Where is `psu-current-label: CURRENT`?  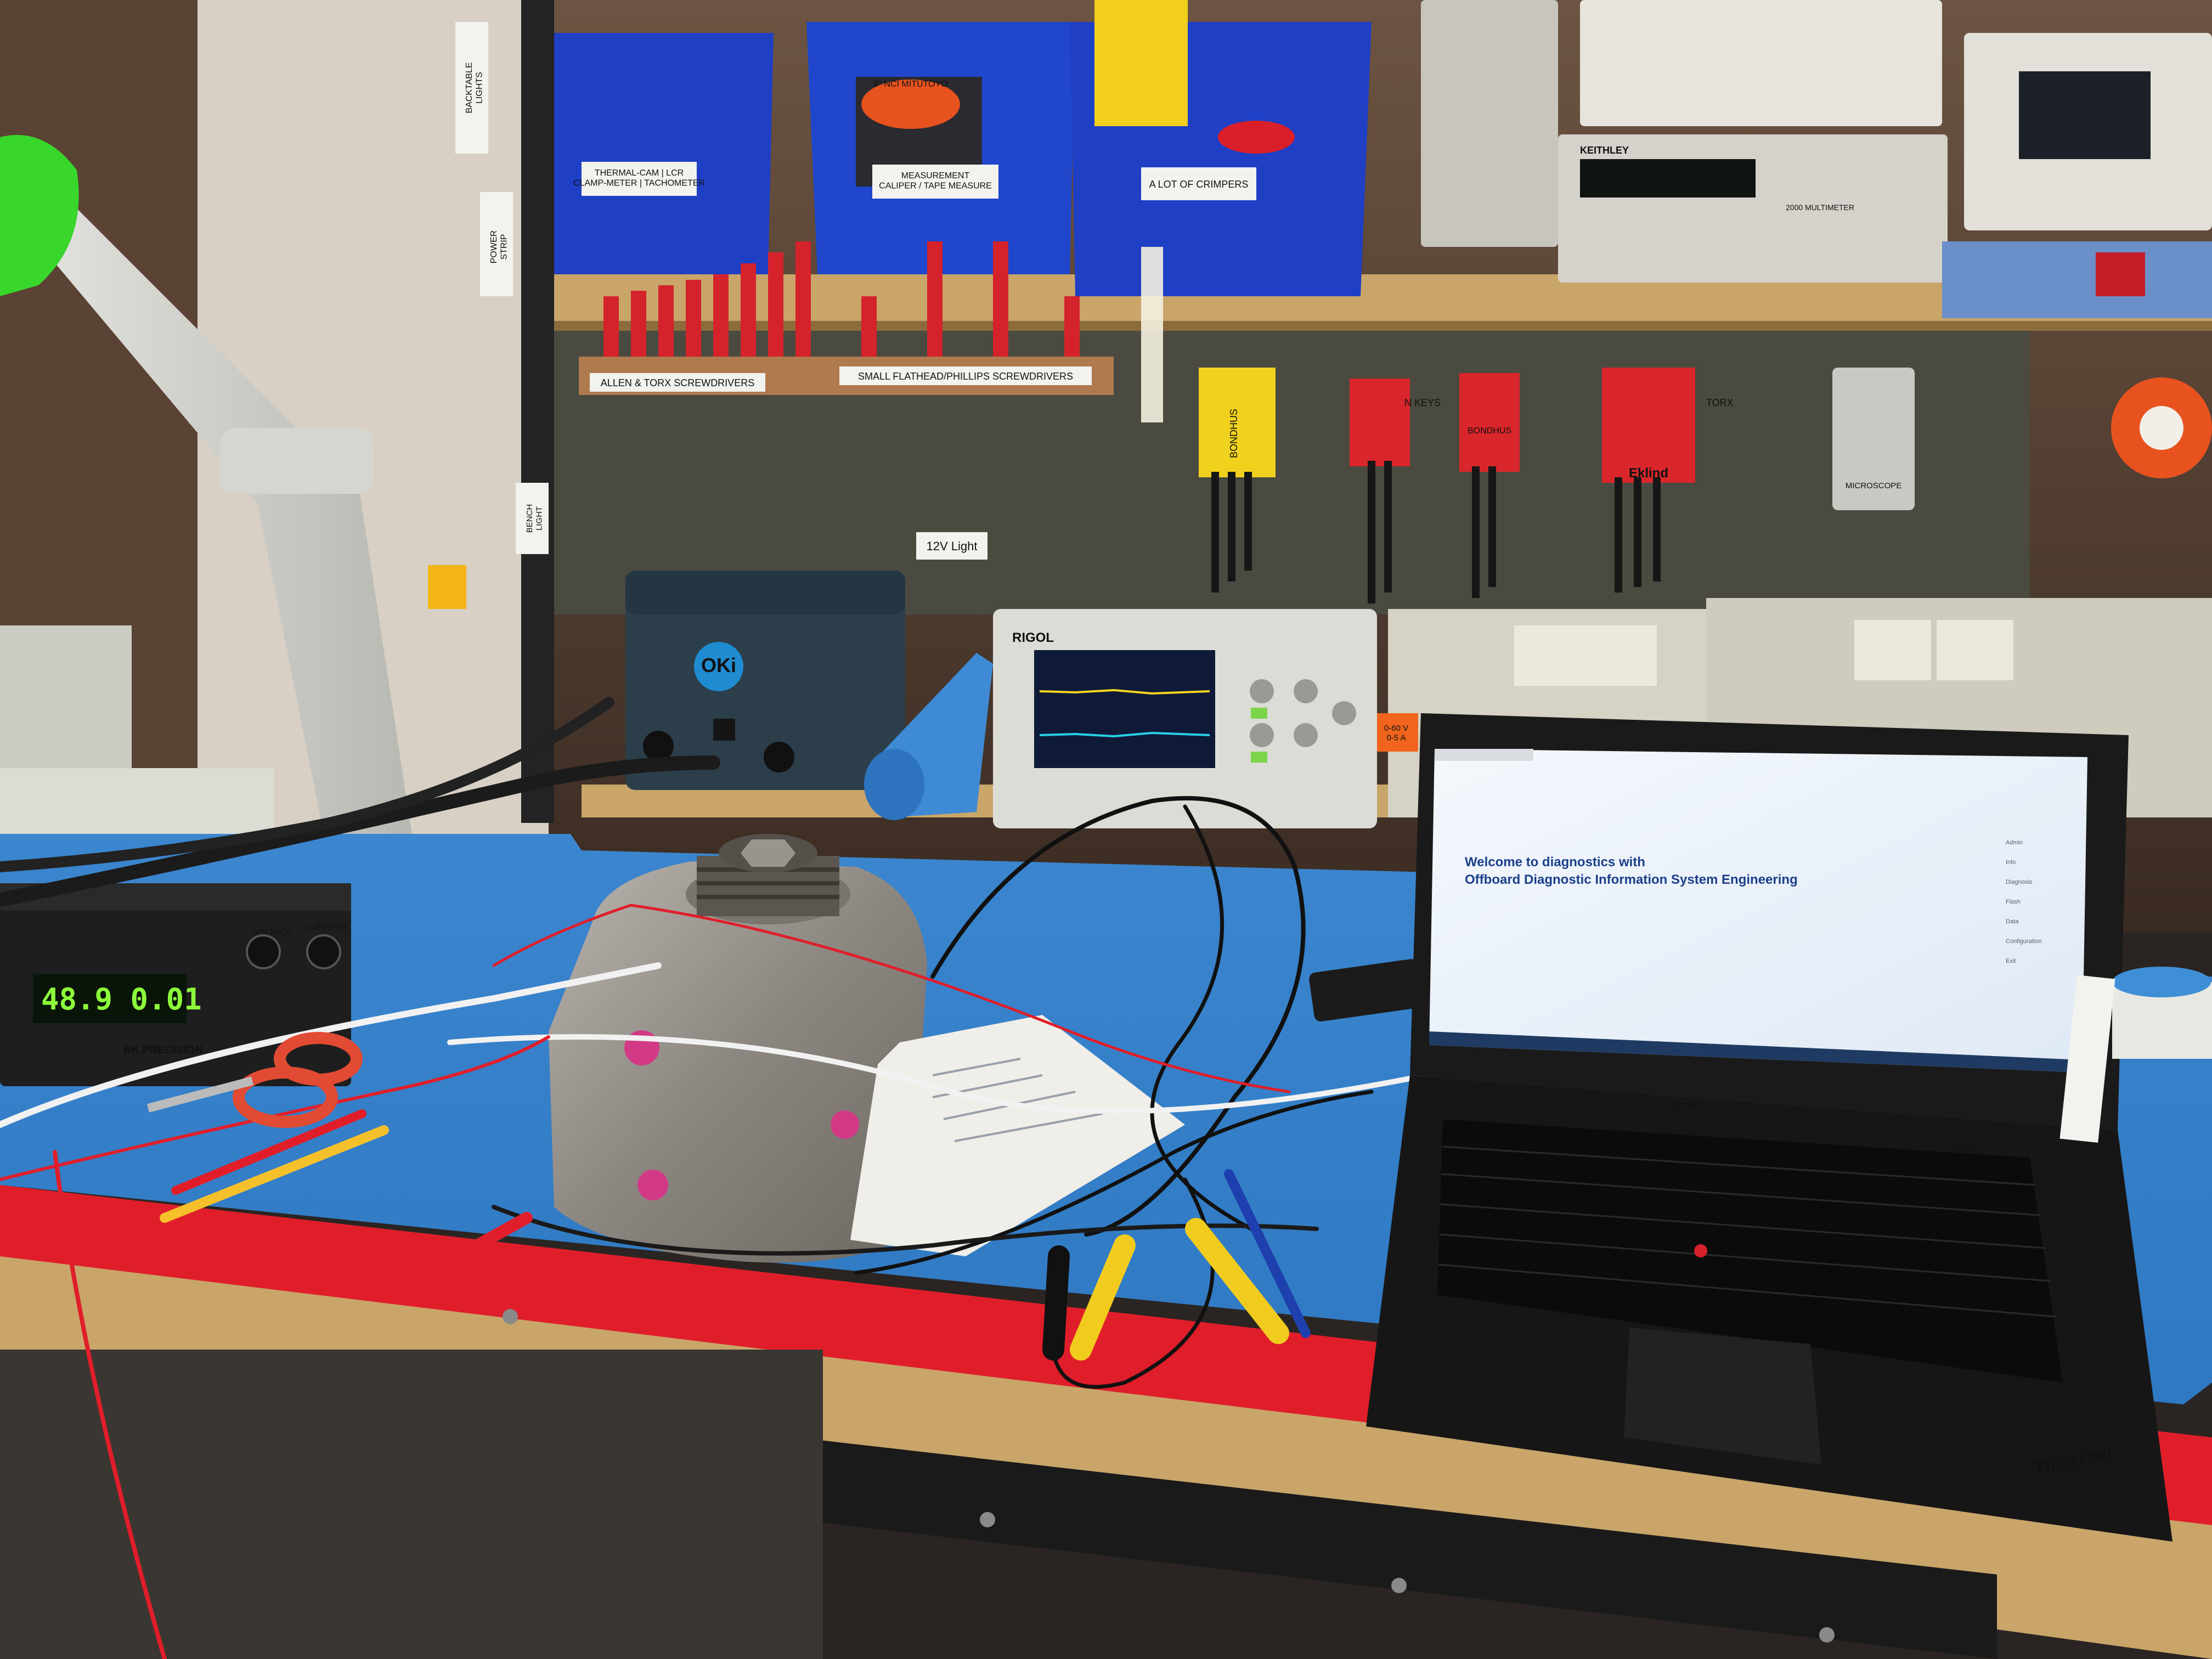 psu-current-label: CURRENT is located at coordinates (325, 928).